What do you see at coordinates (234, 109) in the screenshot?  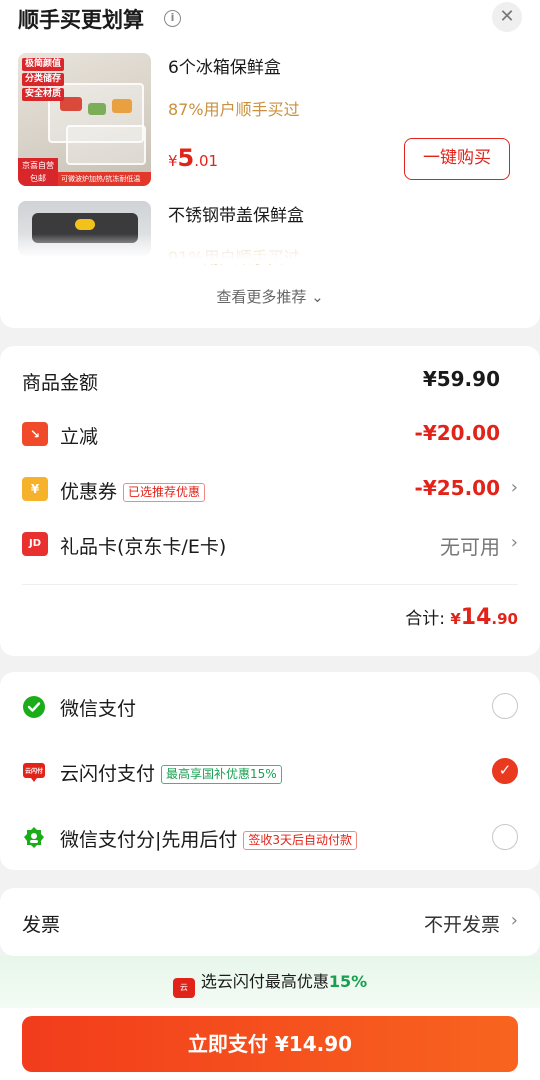 I see `product-purchase-rate: 87%用户顺手买过` at bounding box center [234, 109].